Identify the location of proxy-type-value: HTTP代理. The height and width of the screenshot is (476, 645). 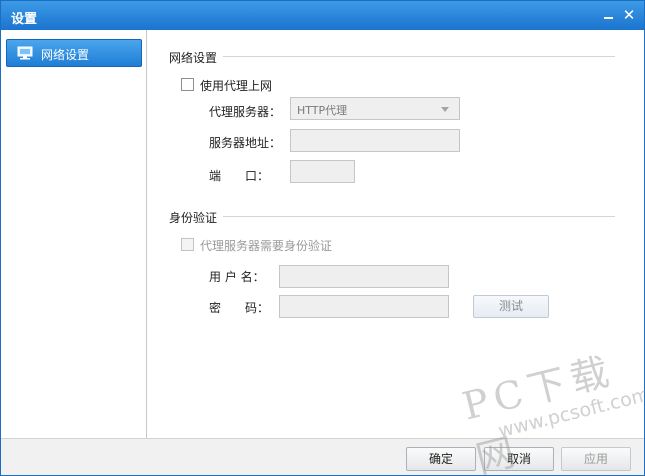
(322, 110).